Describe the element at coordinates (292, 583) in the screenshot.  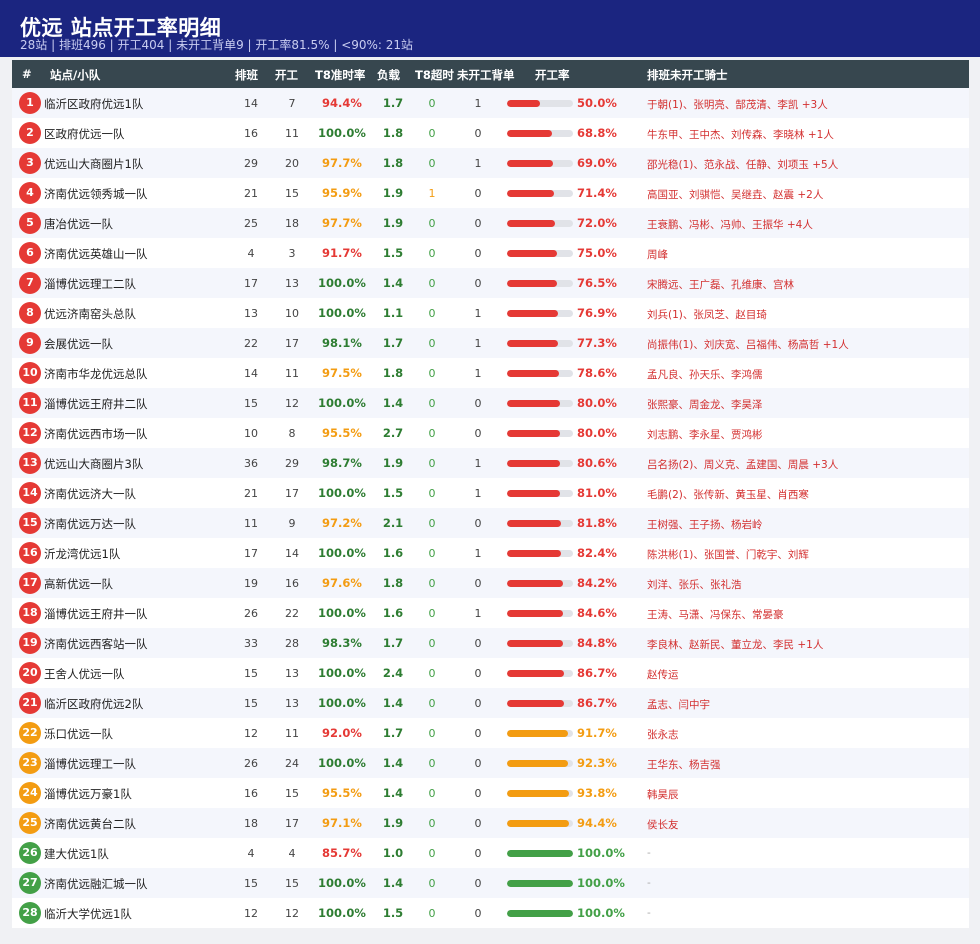
I see `working-count: 16` at that location.